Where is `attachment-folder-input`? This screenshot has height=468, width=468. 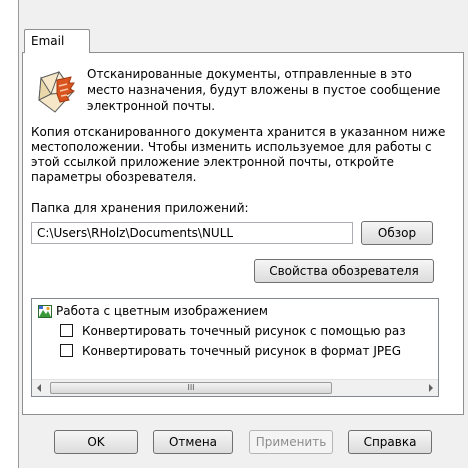 attachment-folder-input is located at coordinates (192, 233).